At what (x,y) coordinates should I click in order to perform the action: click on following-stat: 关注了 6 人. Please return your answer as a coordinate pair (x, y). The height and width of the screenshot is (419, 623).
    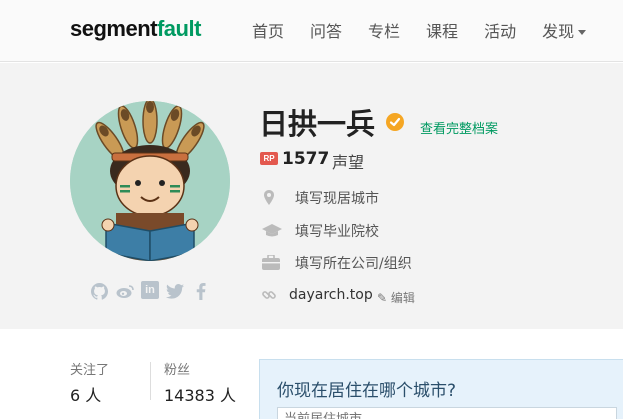
    Looking at the image, I should click on (89, 382).